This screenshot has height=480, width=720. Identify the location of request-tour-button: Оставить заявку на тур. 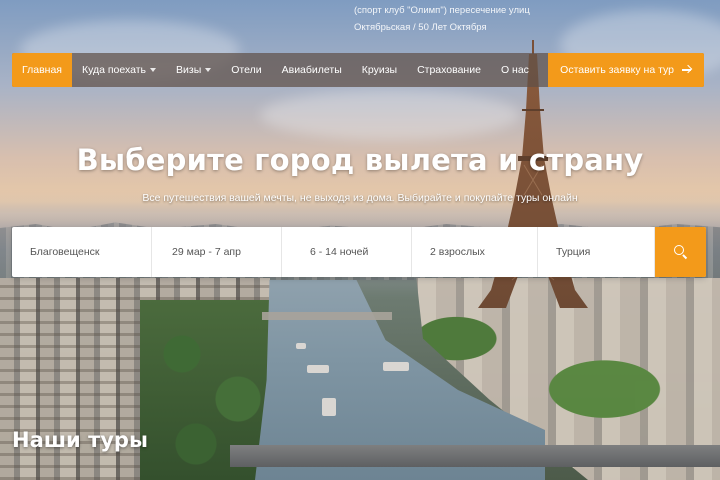
(626, 70).